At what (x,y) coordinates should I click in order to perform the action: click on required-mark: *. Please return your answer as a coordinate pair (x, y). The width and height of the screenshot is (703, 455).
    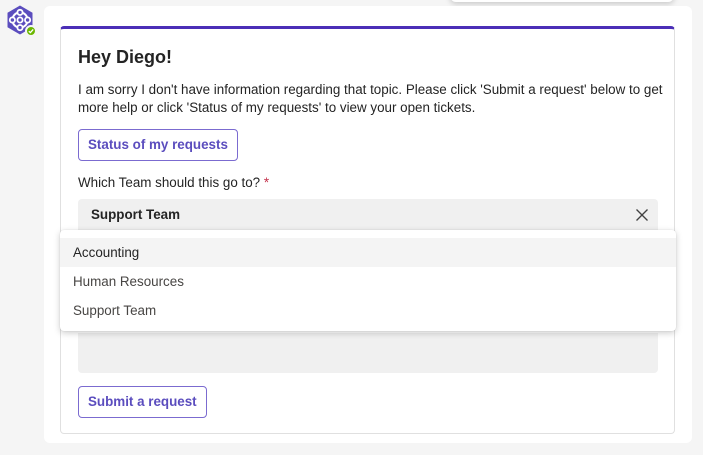
    Looking at the image, I should click on (266, 182).